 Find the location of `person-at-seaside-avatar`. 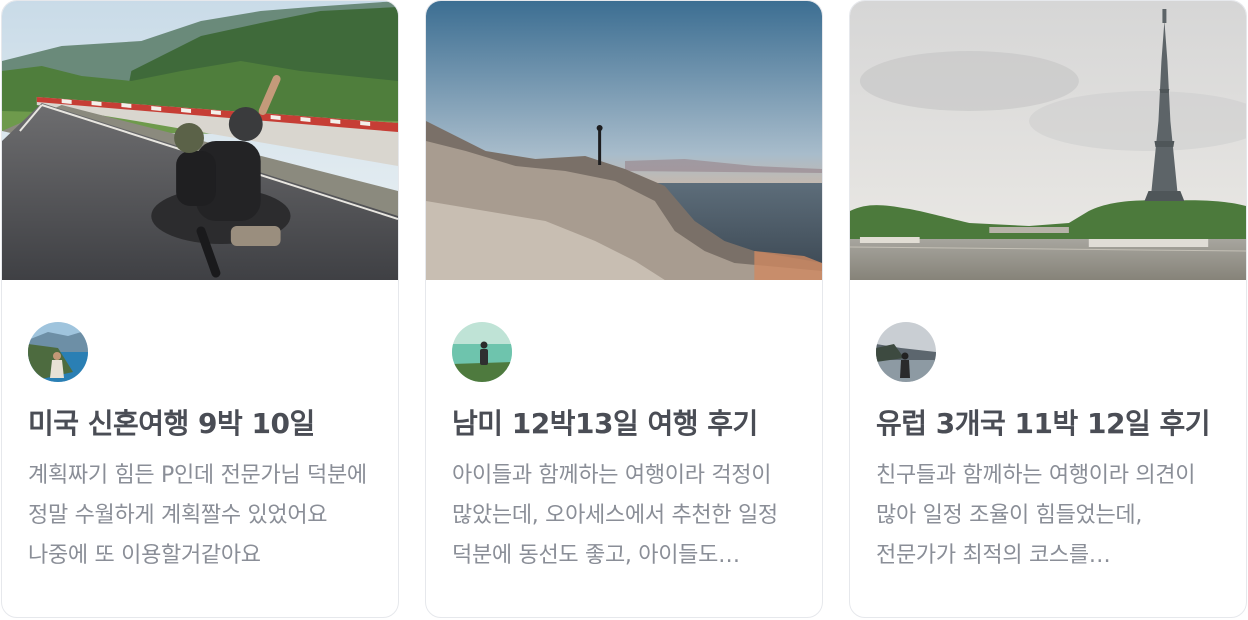

person-at-seaside-avatar is located at coordinates (906, 352).